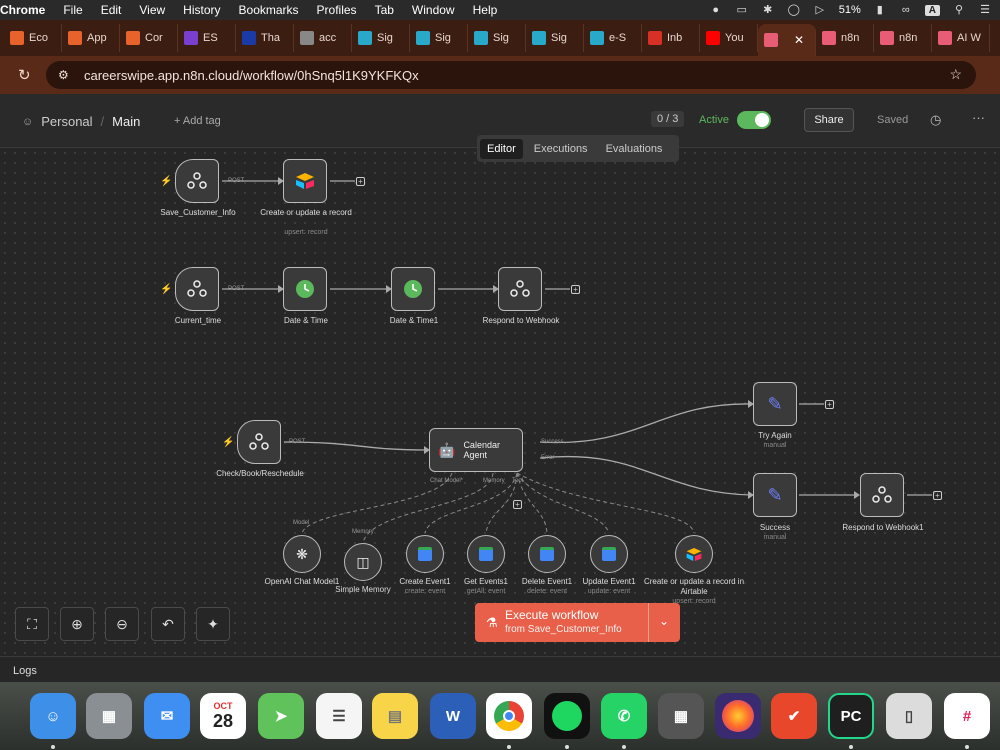 The height and width of the screenshot is (750, 1000). Describe the element at coordinates (207, 38) in the screenshot. I see `browser-tab: ES` at that location.